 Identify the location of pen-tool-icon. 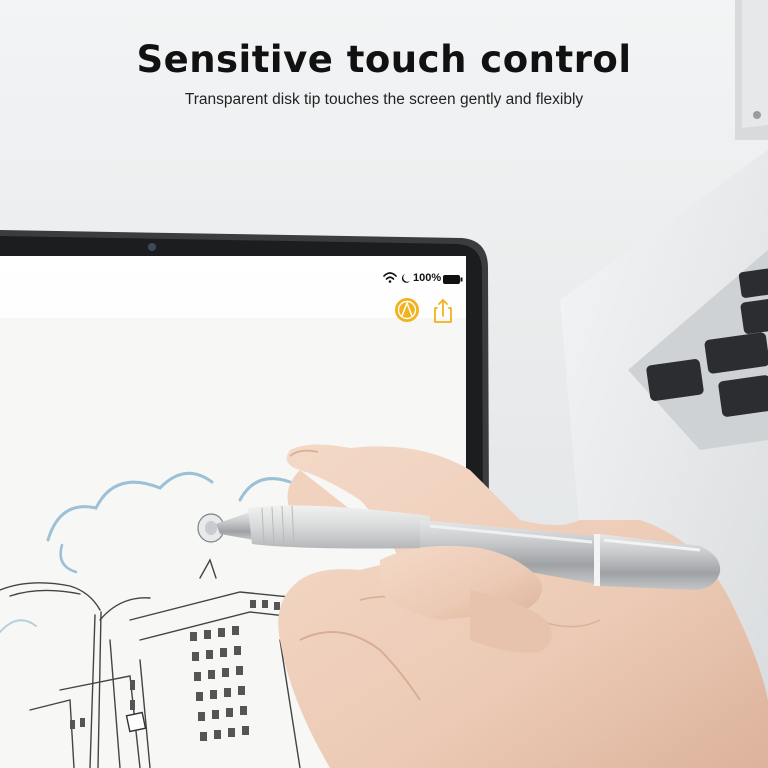
(407, 310).